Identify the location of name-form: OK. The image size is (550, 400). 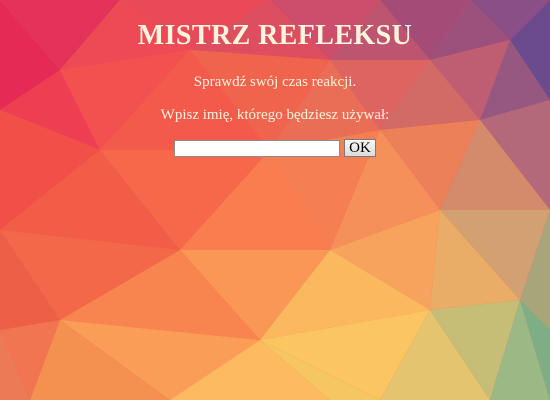
(275, 148).